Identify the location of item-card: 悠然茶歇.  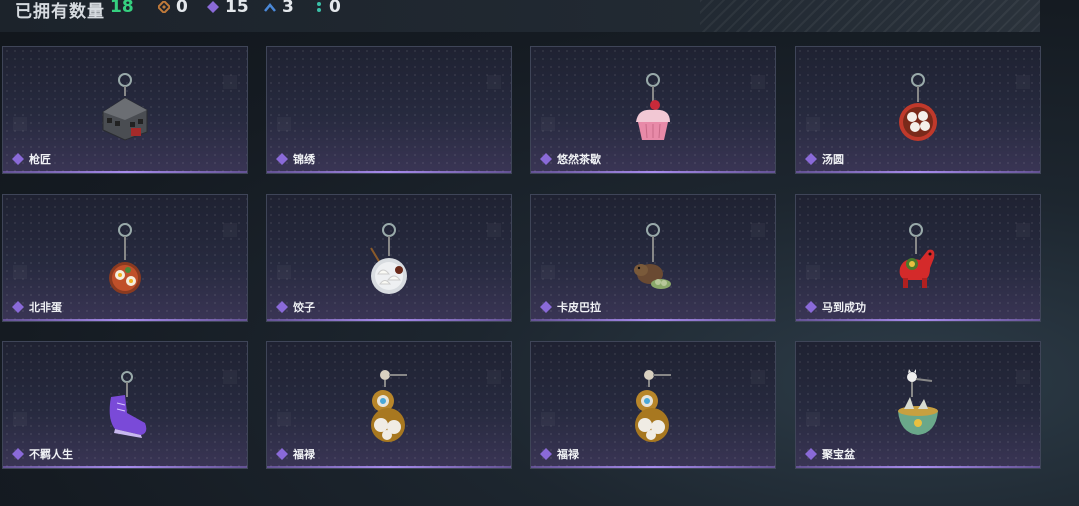
(653, 110).